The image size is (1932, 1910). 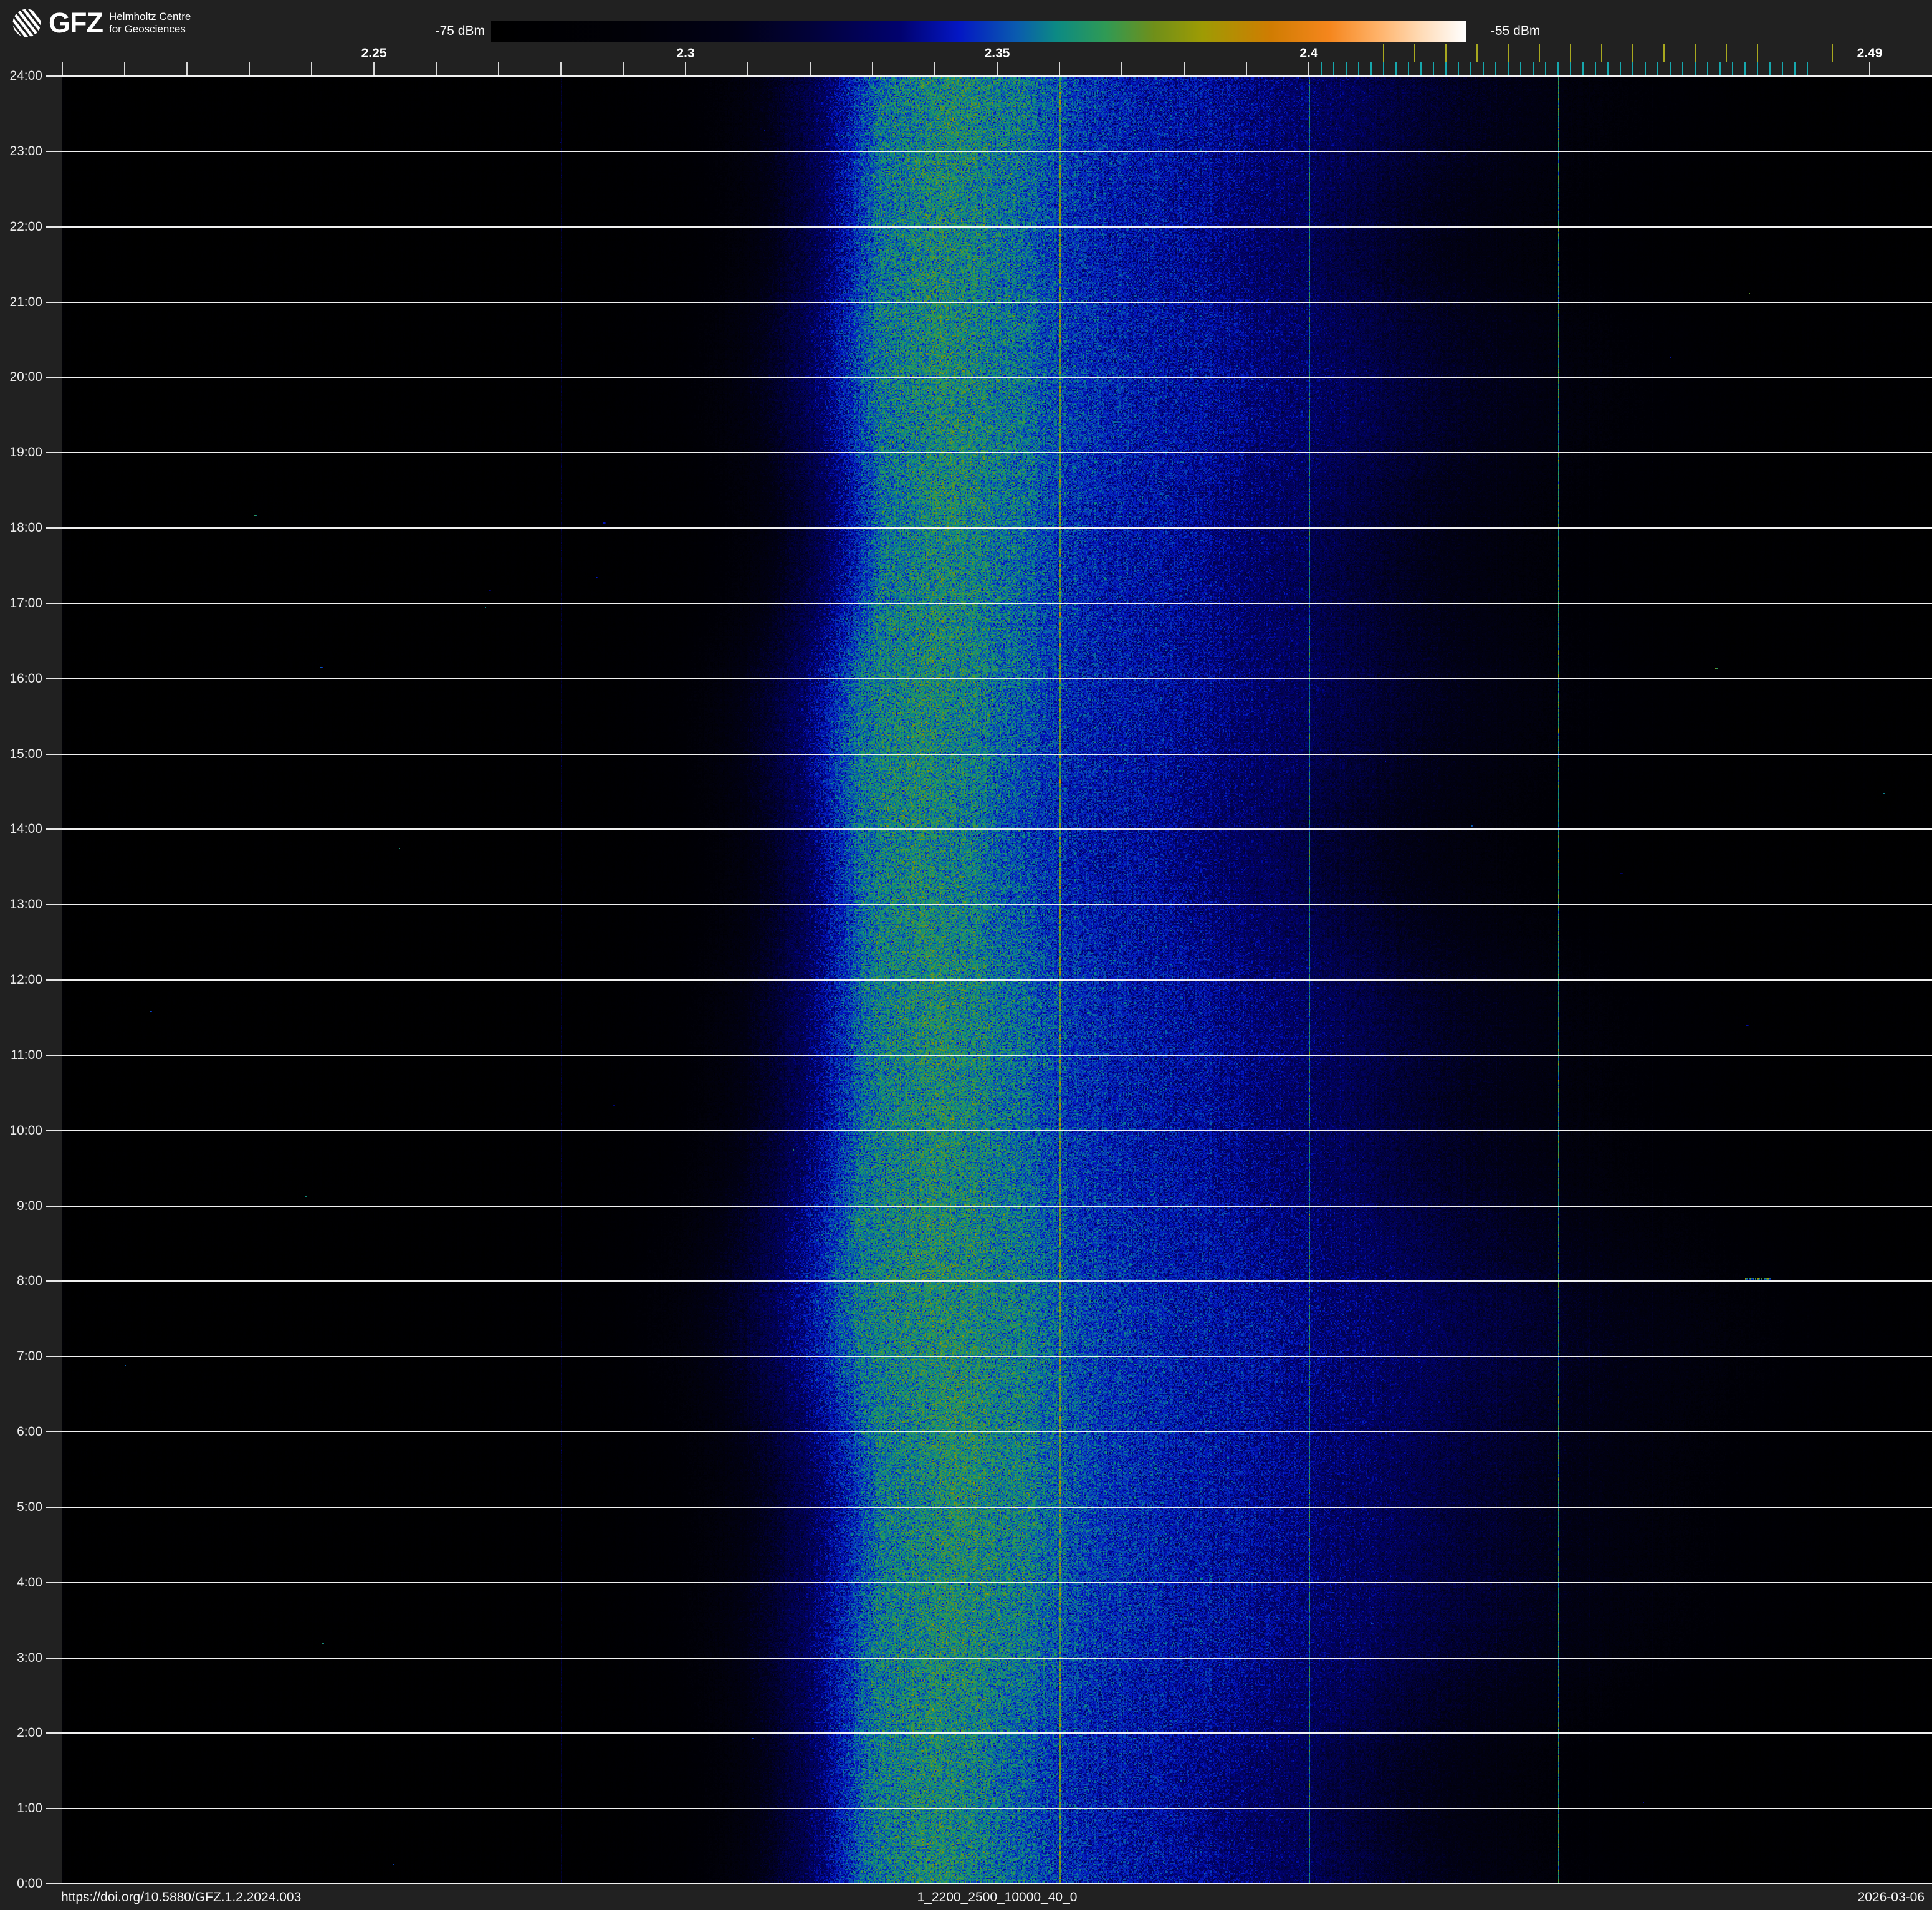 What do you see at coordinates (29, 1356) in the screenshot?
I see `time-tick-label: 7:00` at bounding box center [29, 1356].